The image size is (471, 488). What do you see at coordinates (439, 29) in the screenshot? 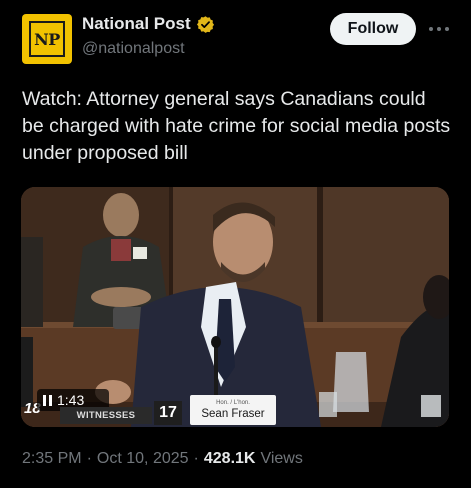
I see `more-horizontal-icon` at bounding box center [439, 29].